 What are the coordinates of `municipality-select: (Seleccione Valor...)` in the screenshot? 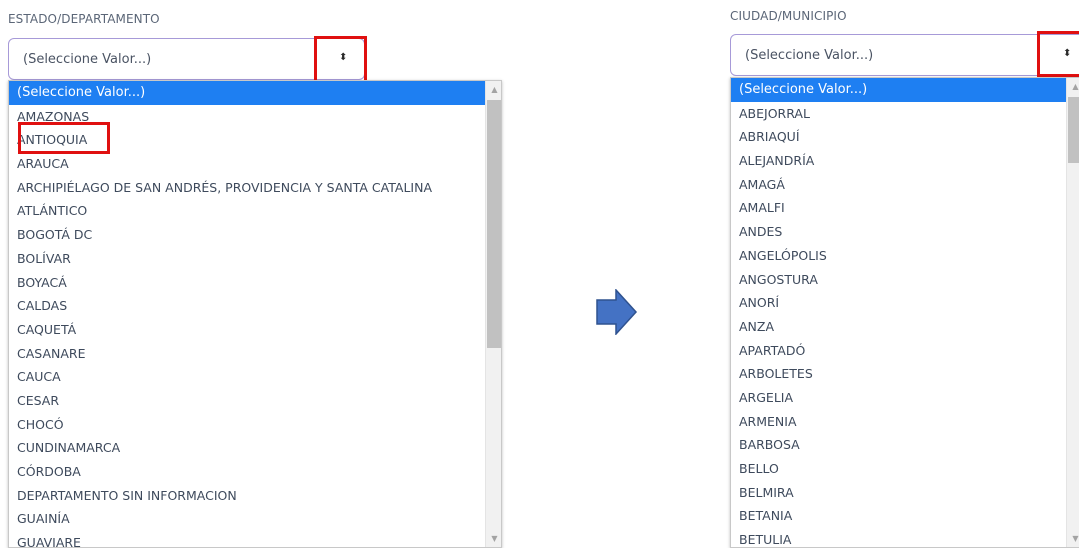 It's located at (904, 55).